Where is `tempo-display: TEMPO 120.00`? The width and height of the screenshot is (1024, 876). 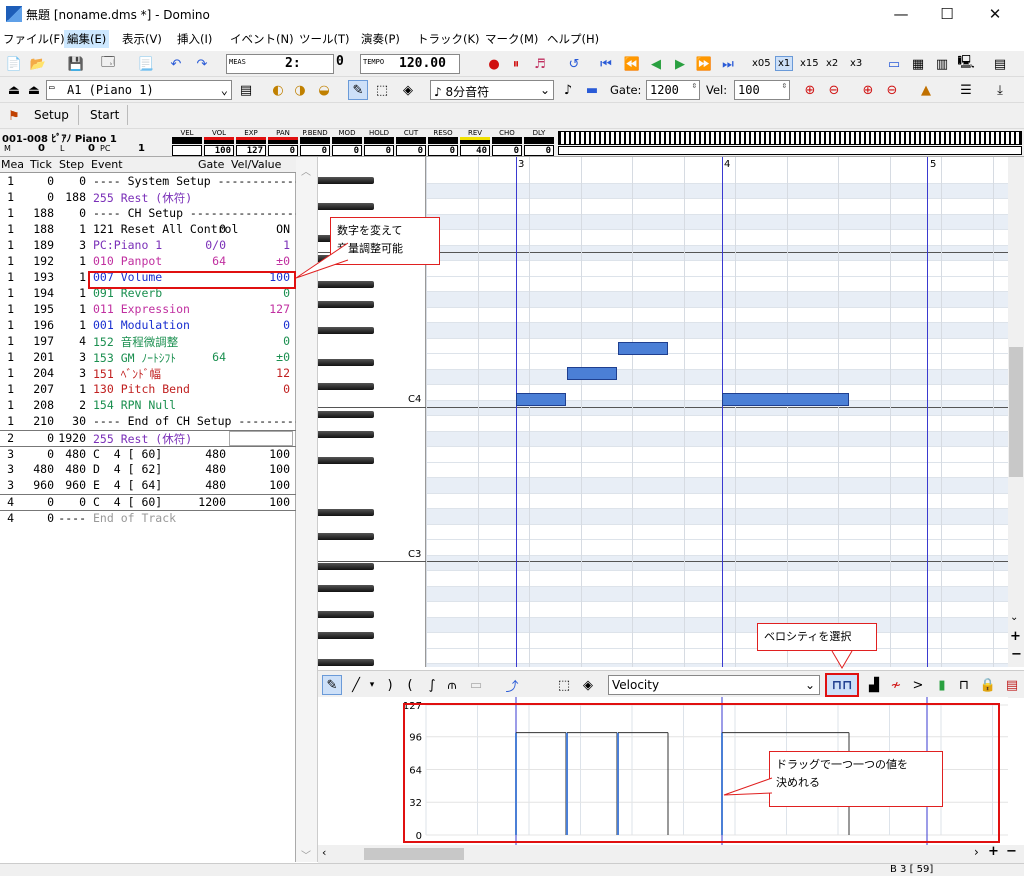
tempo-display: TEMPO 120.00 is located at coordinates (410, 64).